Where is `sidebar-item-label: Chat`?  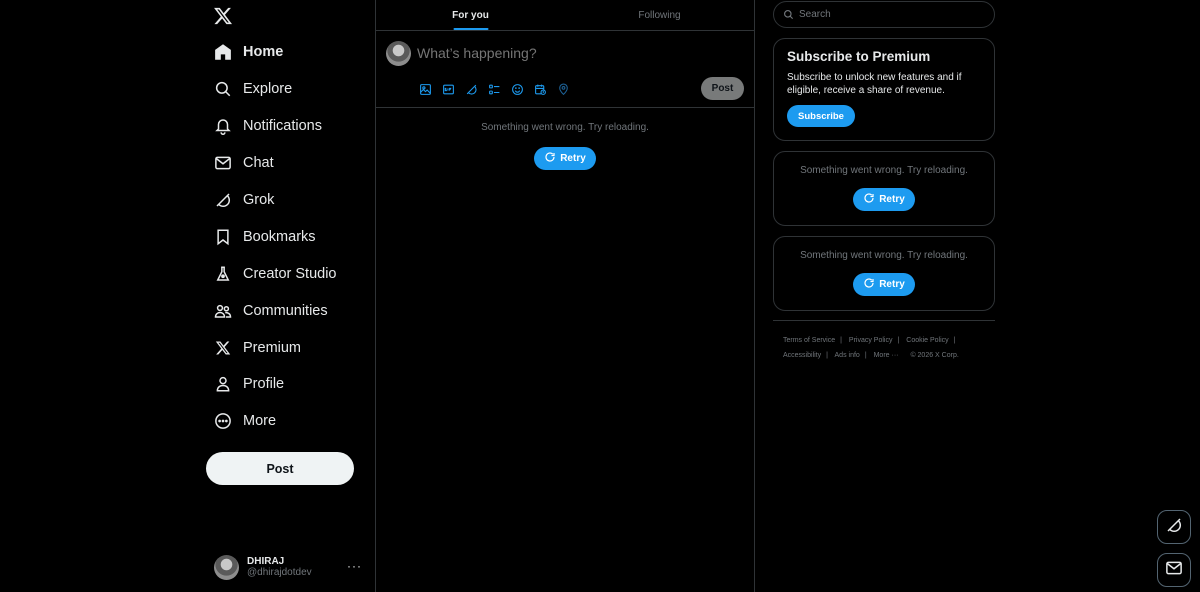 sidebar-item-label: Chat is located at coordinates (258, 163).